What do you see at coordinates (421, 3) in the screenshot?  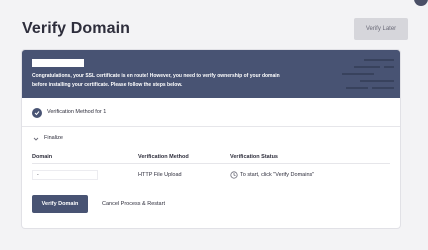 I see `avatar` at bounding box center [421, 3].